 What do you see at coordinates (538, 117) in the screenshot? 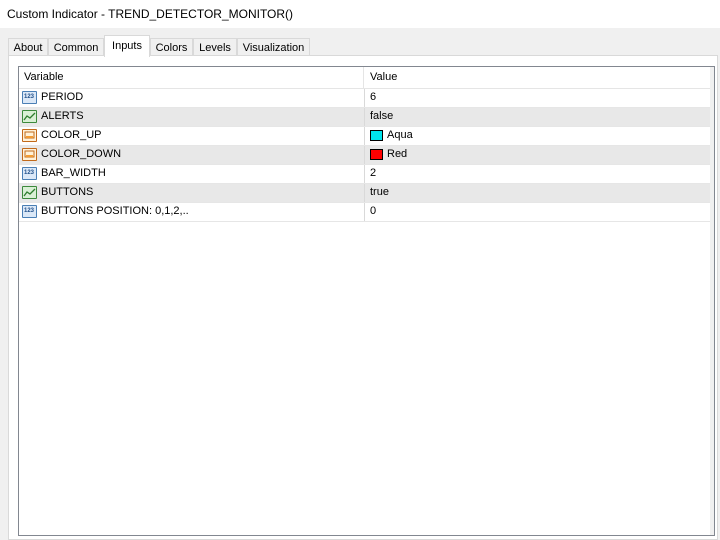
I see `value-cell: false` at bounding box center [538, 117].